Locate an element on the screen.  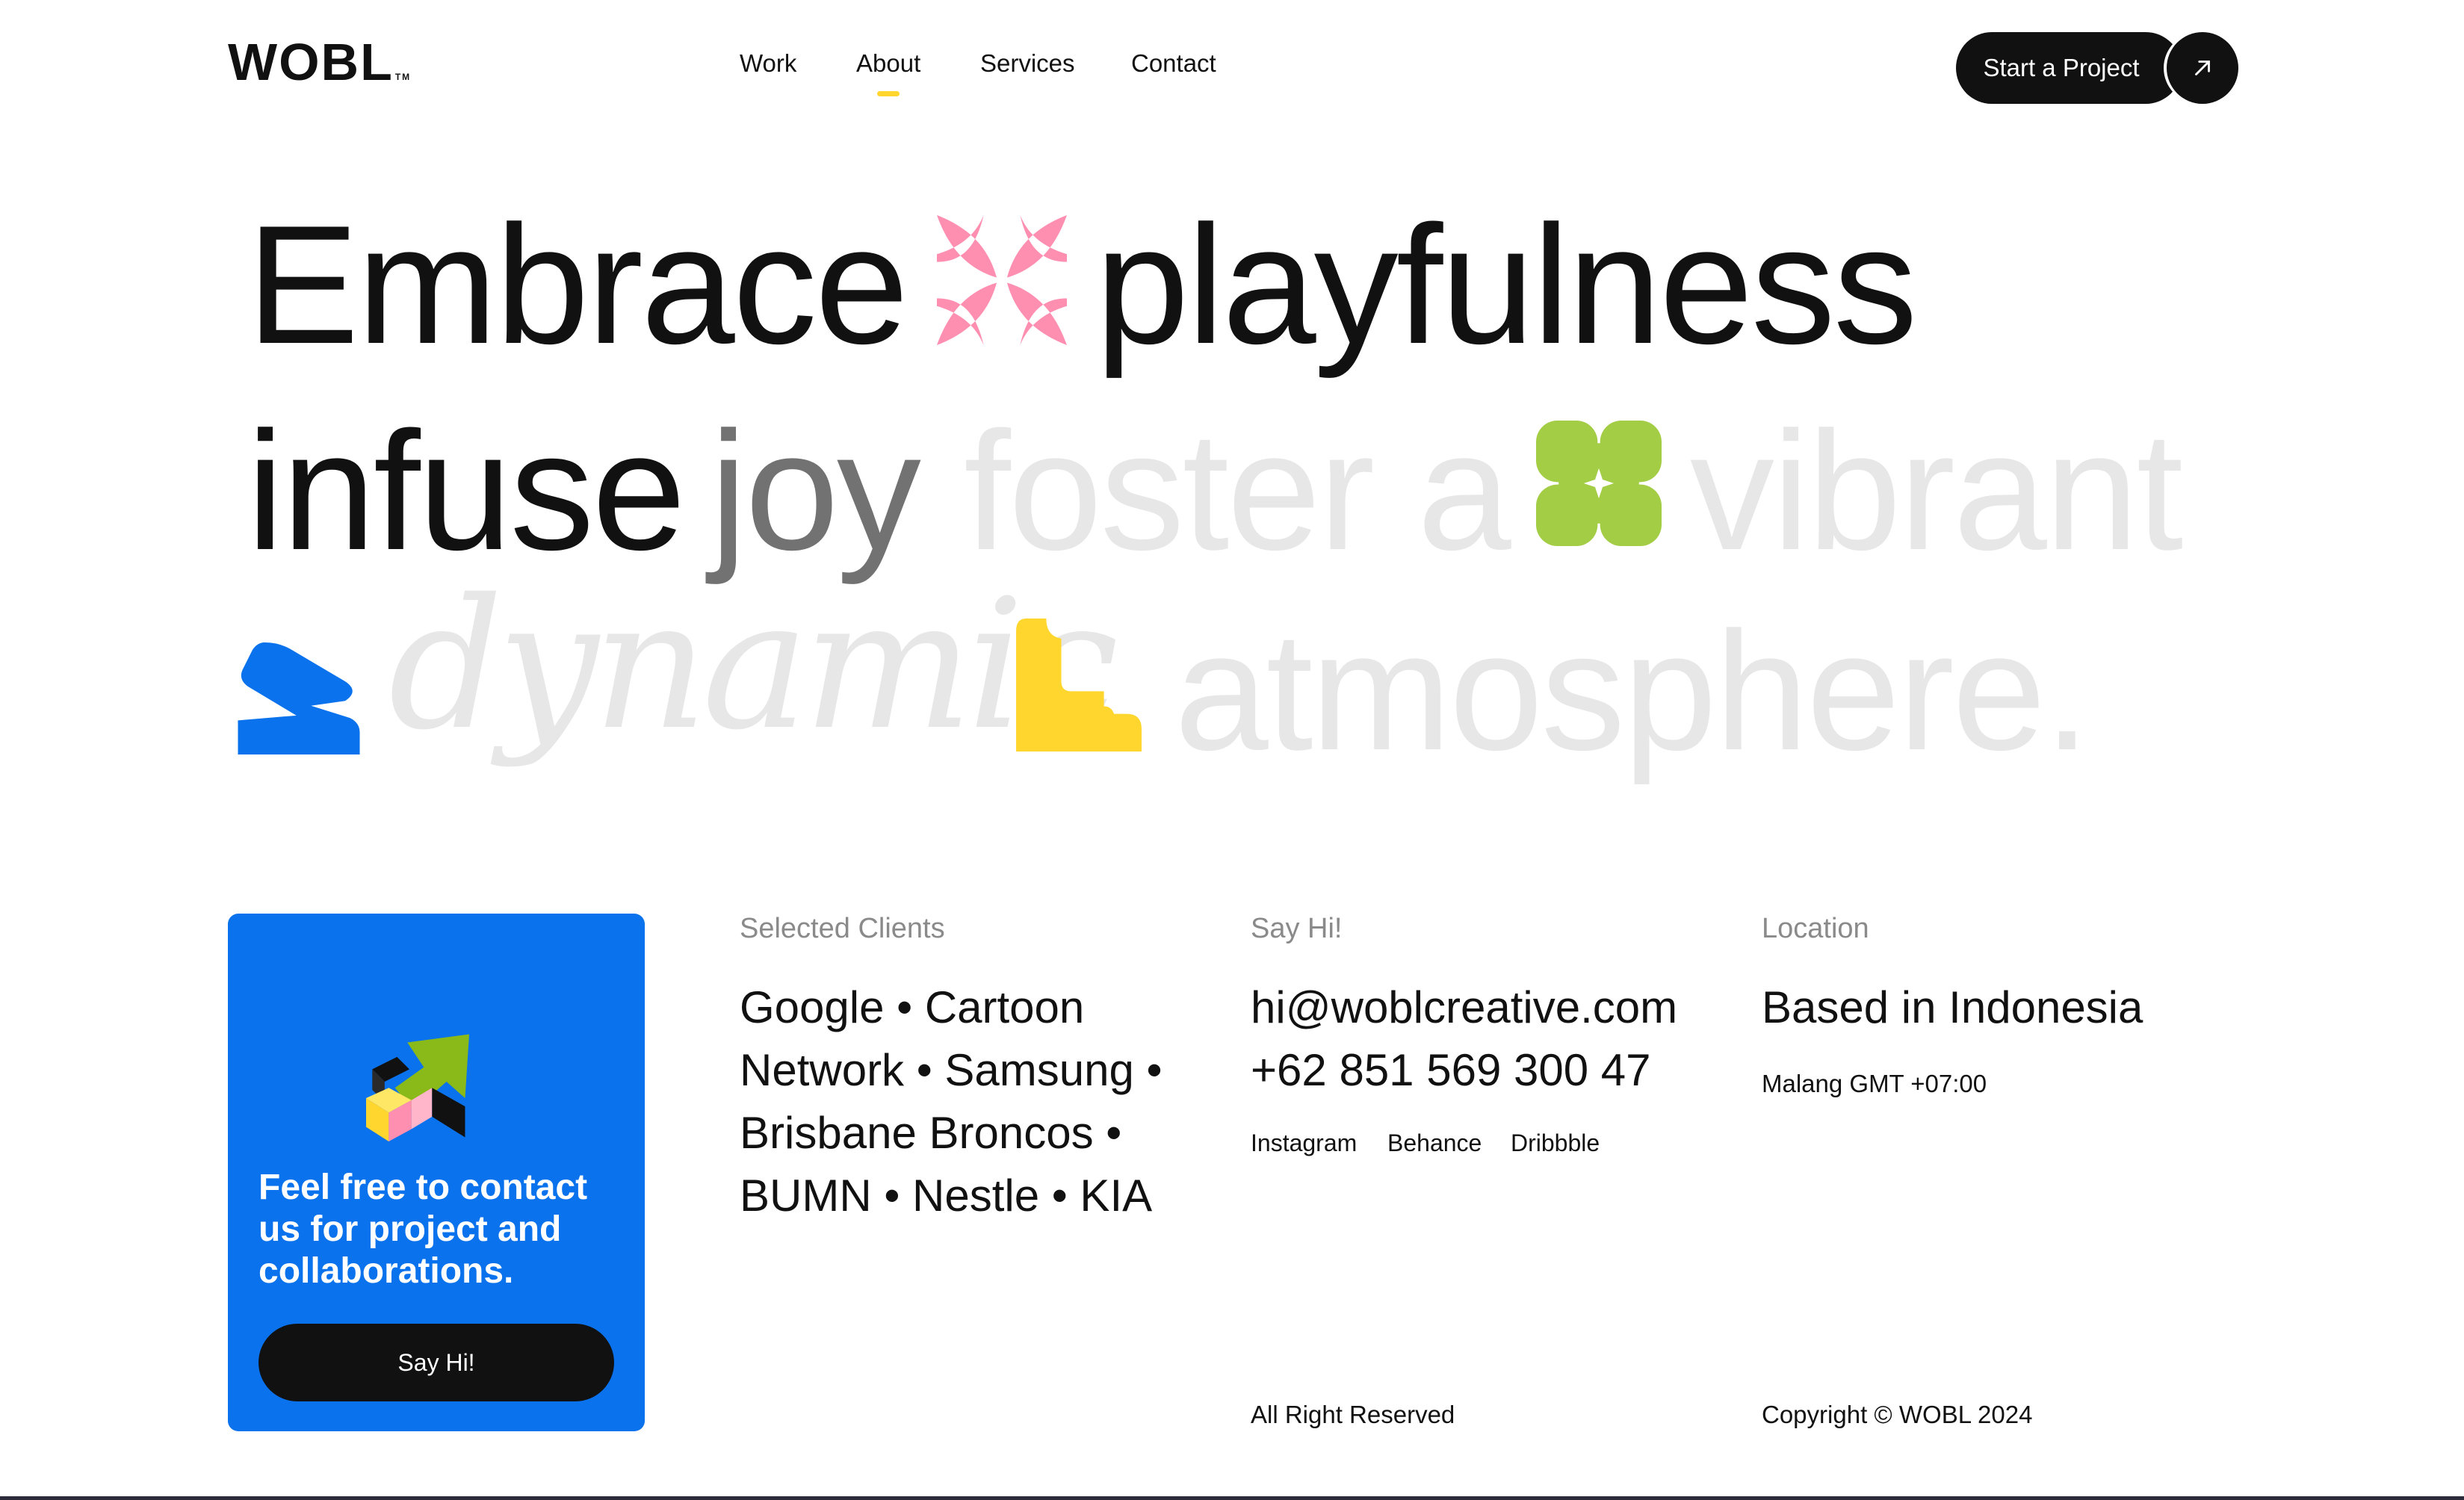
isometric-arrow-icon is located at coordinates (417, 1087).